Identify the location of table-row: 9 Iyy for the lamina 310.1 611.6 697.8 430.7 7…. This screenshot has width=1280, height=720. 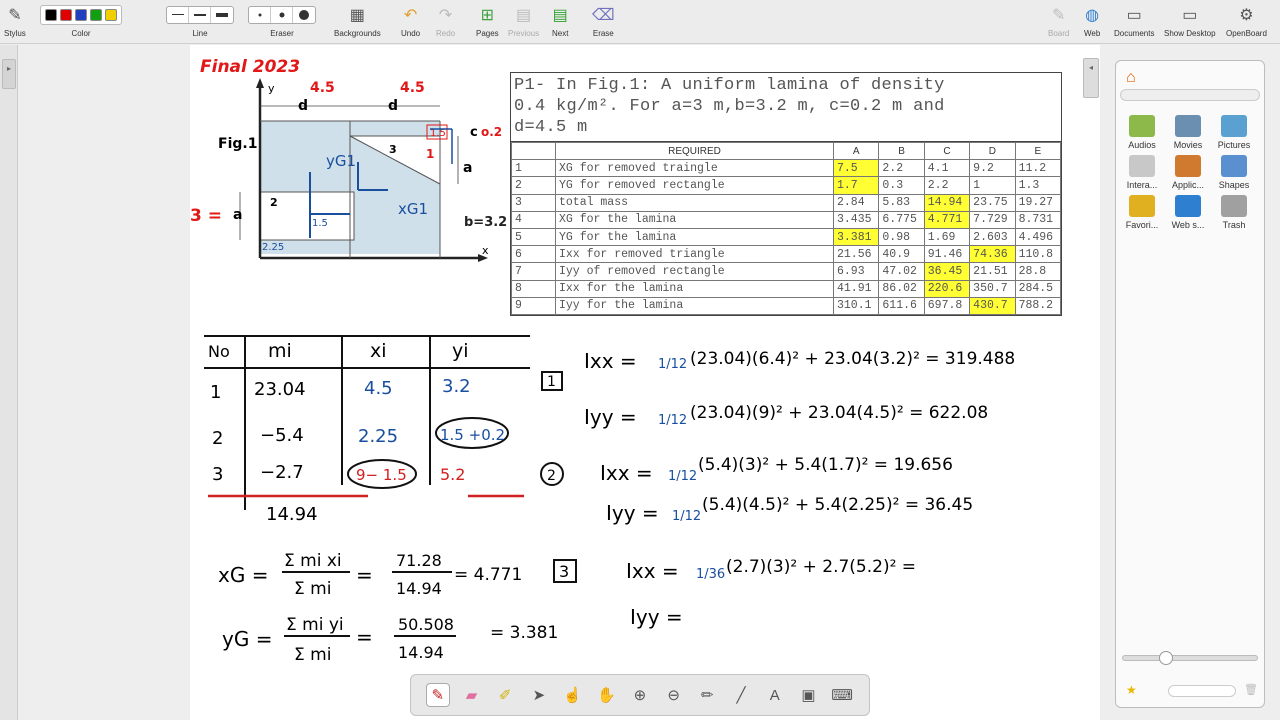
(786, 305).